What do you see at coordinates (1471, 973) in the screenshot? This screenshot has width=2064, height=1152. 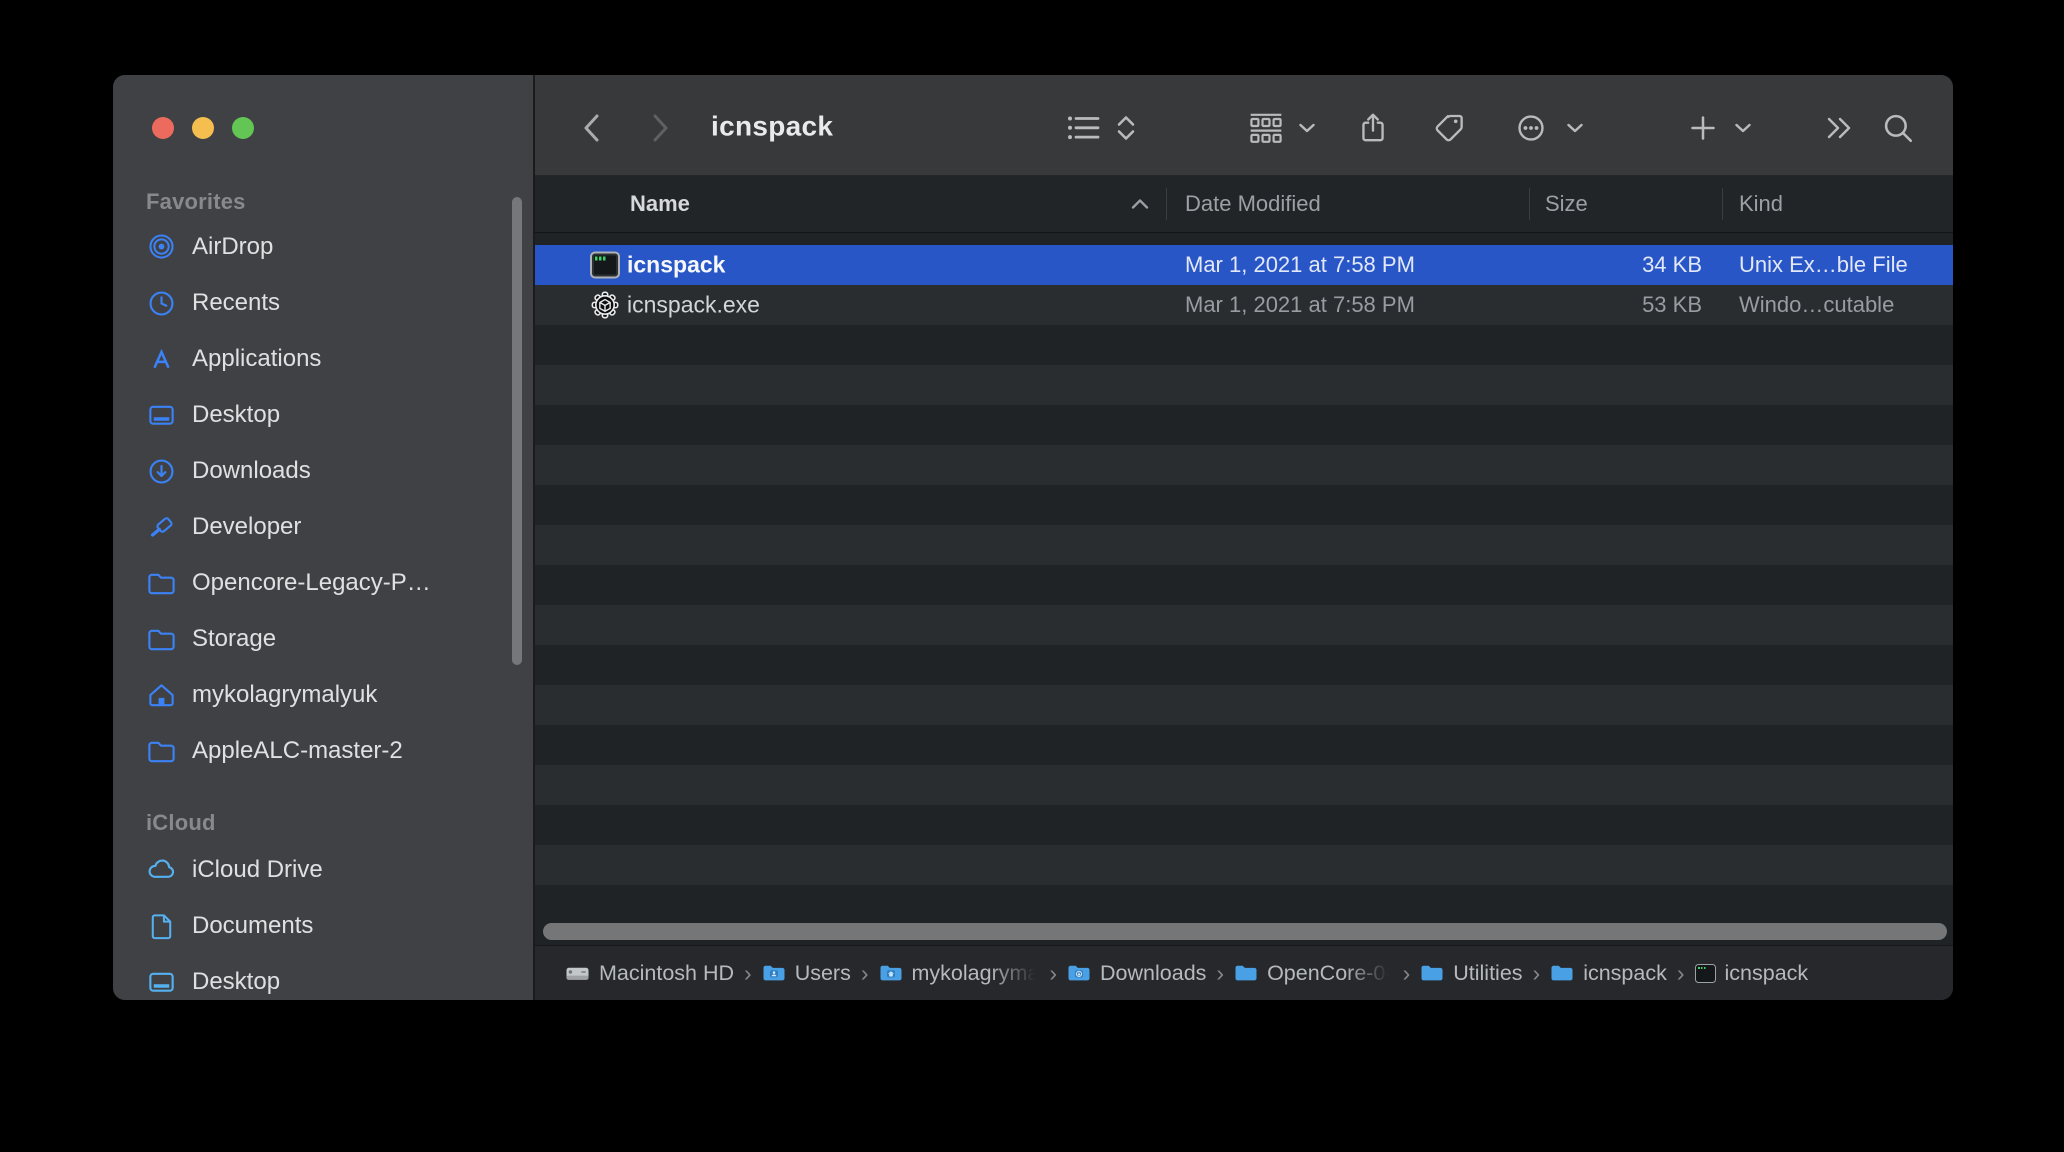 I see `breadcrumb-utilities: Utilities` at bounding box center [1471, 973].